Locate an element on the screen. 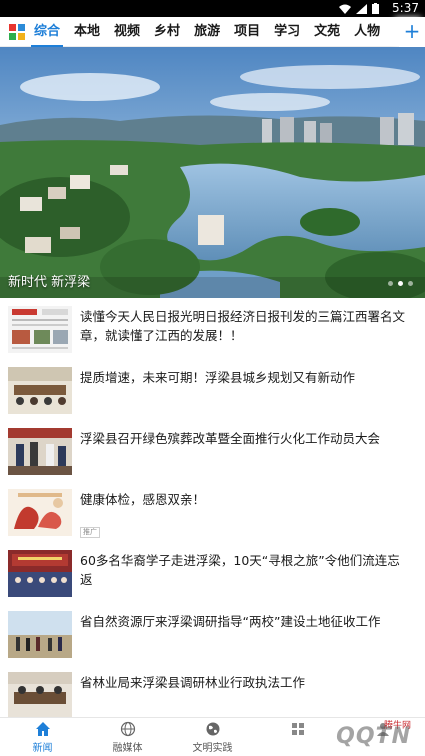  news-item: 60多名华裔学子走进浮梁，10天“寻根之旅”令他们流连忘返 is located at coordinates (212, 572).